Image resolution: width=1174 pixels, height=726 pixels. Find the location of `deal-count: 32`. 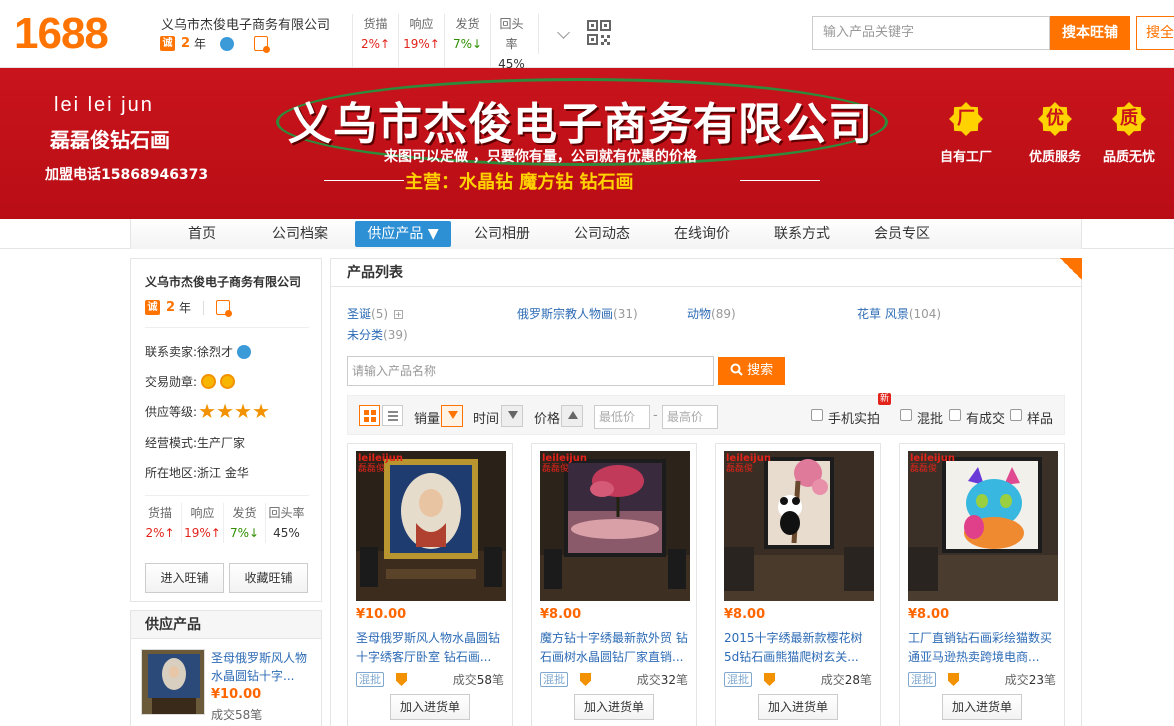

deal-count: 32 is located at coordinates (668, 680).